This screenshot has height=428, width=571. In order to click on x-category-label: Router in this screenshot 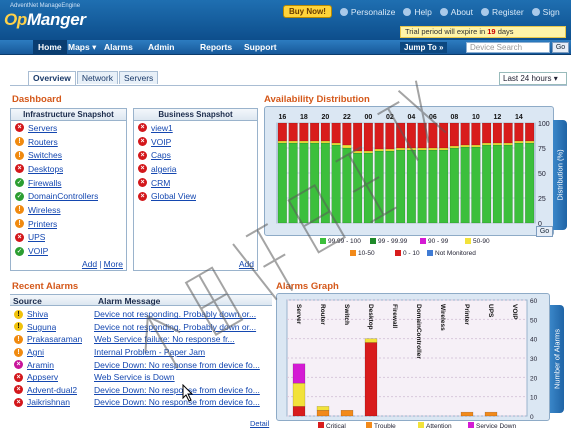, I will do `click(322, 314)`.